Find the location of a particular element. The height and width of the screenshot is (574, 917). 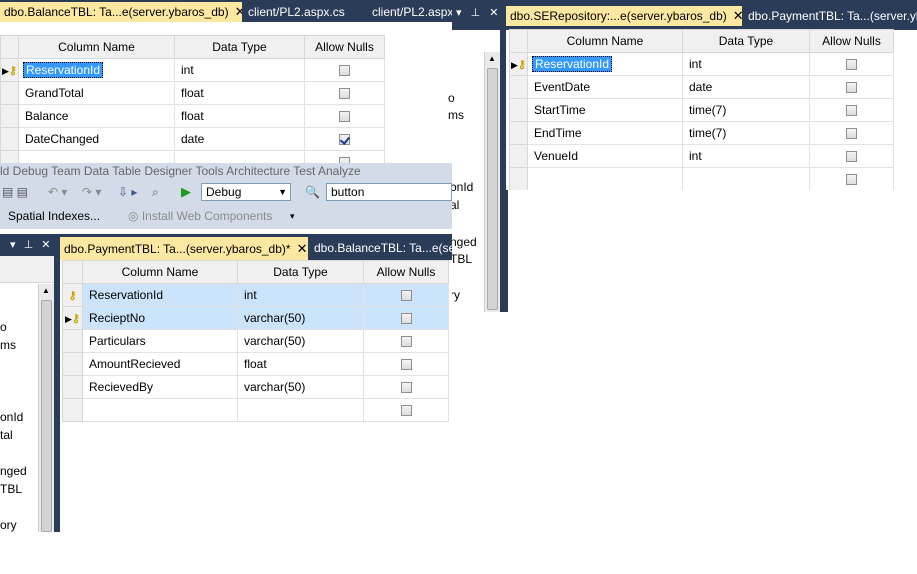

start-debug-icon: ▶ is located at coordinates (186, 192).